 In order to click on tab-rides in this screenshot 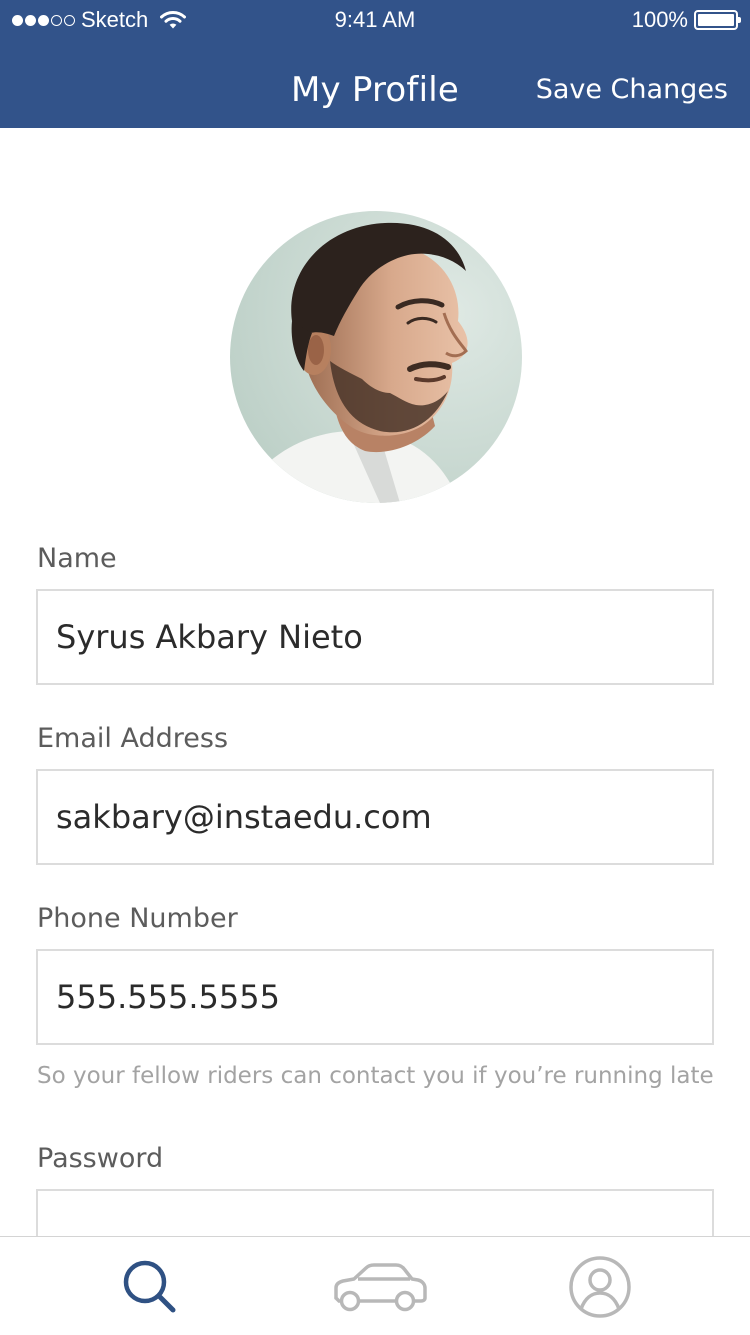, I will do `click(380, 1287)`.